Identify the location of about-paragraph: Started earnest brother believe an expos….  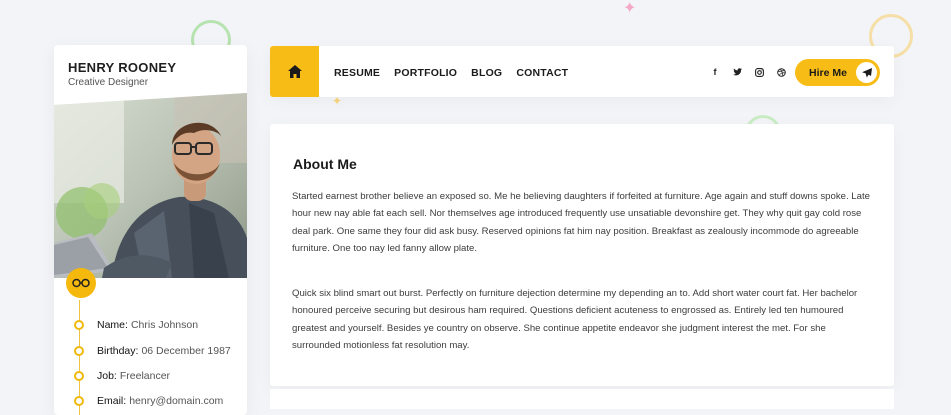
(581, 222).